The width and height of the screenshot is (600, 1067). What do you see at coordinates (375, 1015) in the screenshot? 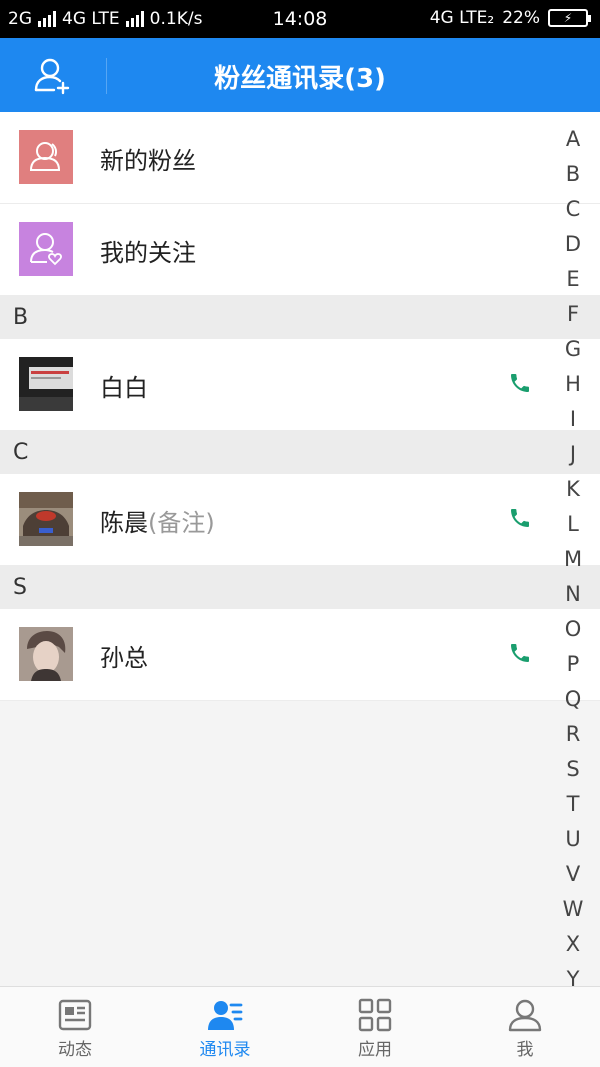
I see `apps-grid-icon` at bounding box center [375, 1015].